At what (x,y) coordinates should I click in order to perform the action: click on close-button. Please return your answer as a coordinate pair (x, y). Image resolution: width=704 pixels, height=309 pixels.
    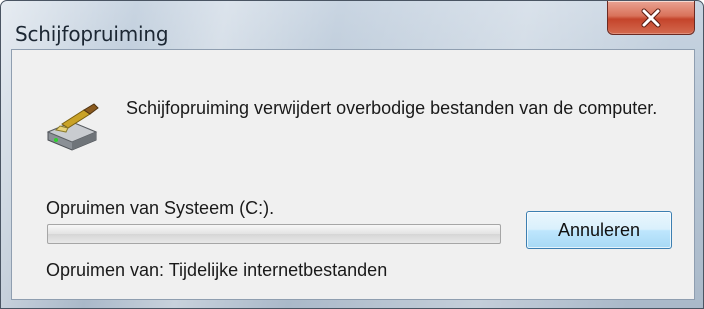
    Looking at the image, I should click on (651, 18).